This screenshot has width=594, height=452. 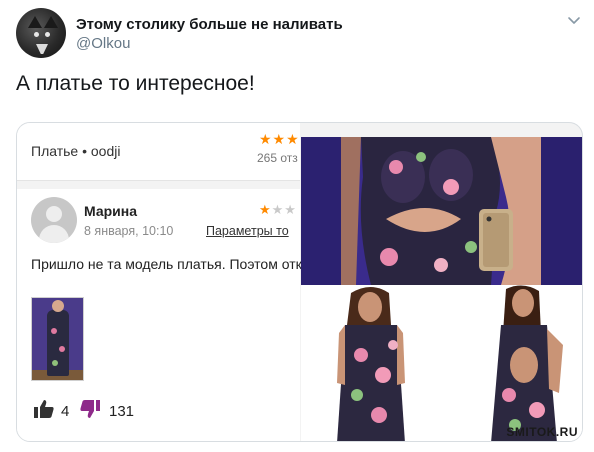 I want to click on watermark: SMITOK.RU, so click(x=542, y=432).